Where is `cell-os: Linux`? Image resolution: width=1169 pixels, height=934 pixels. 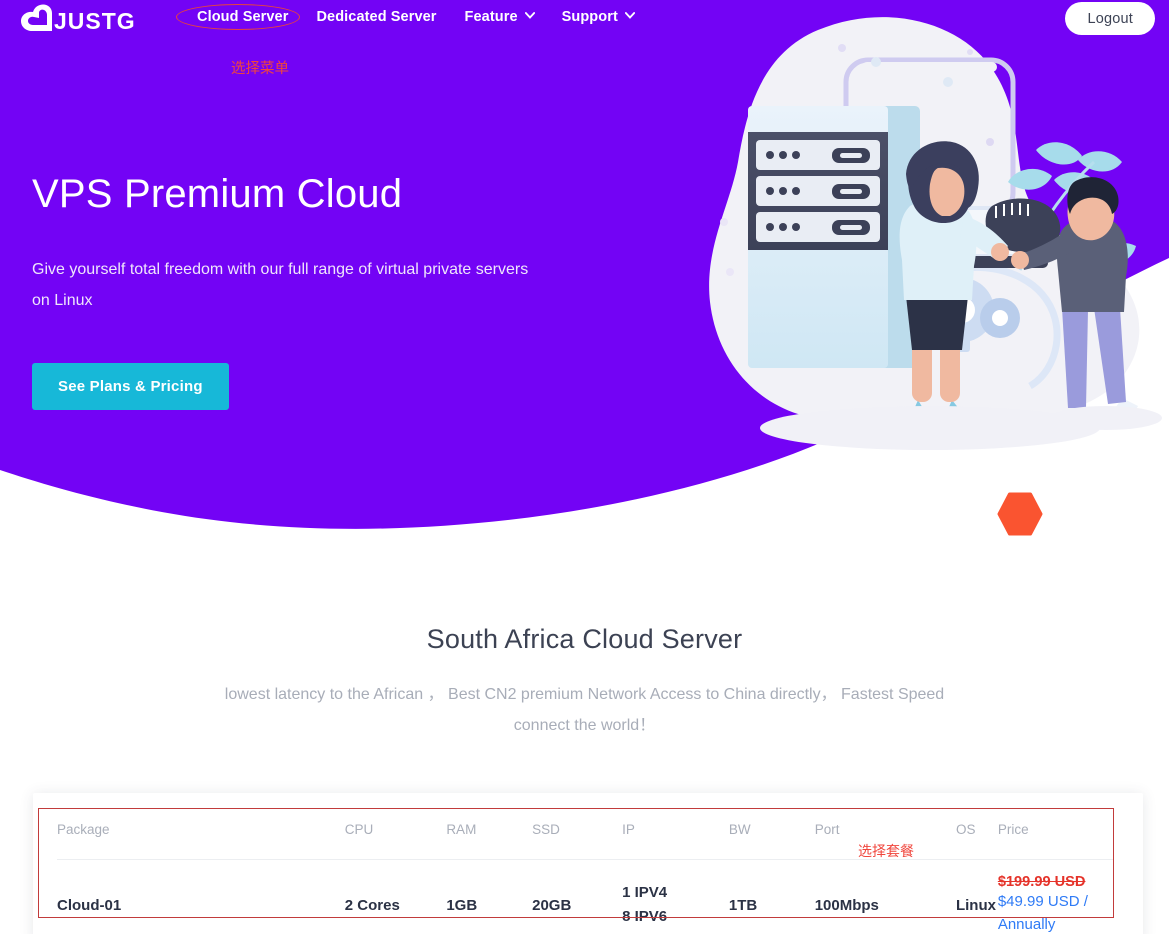
cell-os: Linux is located at coordinates (975, 905).